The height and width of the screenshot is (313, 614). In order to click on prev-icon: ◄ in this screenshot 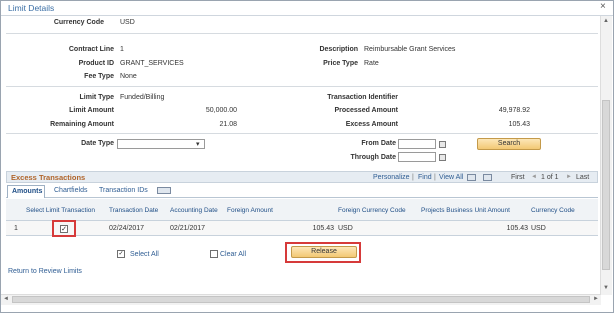, I will do `click(534, 177)`.